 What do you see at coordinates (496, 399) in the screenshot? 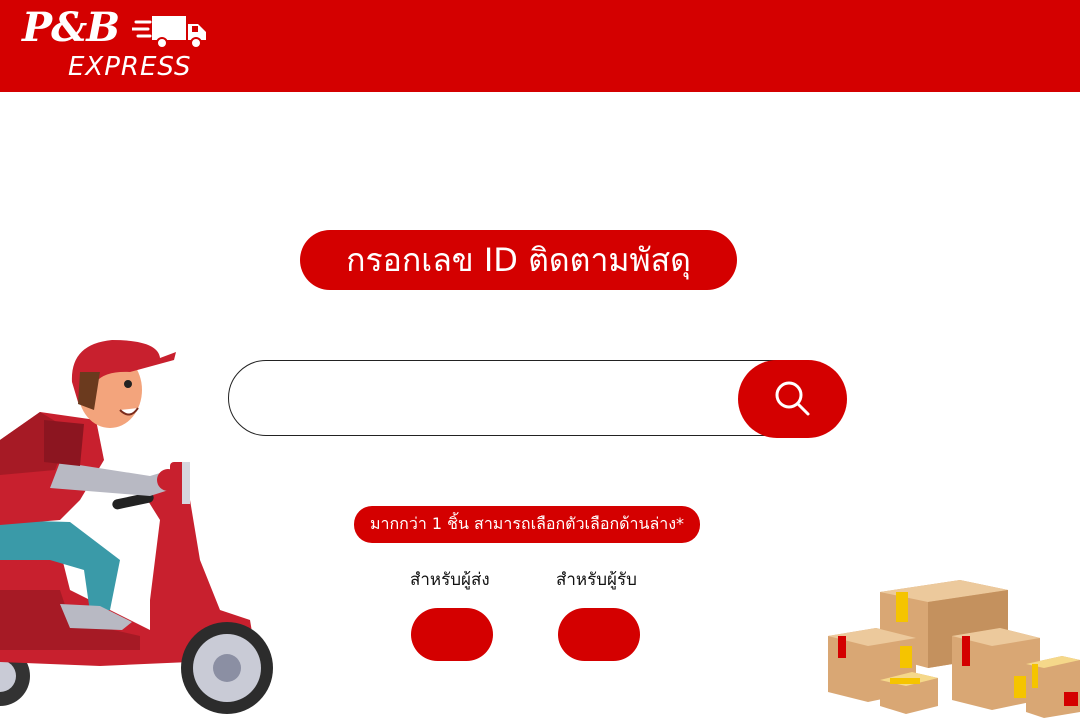
I see `tracking-id-input` at bounding box center [496, 399].